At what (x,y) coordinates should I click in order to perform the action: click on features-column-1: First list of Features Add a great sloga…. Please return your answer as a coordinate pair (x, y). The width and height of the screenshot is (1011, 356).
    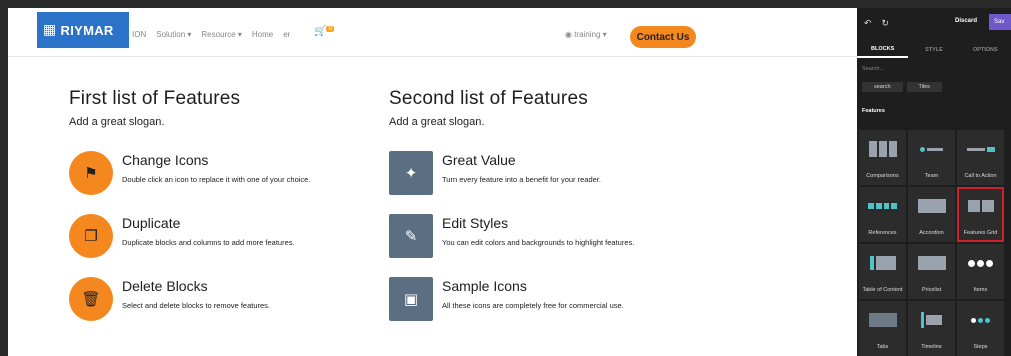
    Looking at the image, I should click on (154, 108).